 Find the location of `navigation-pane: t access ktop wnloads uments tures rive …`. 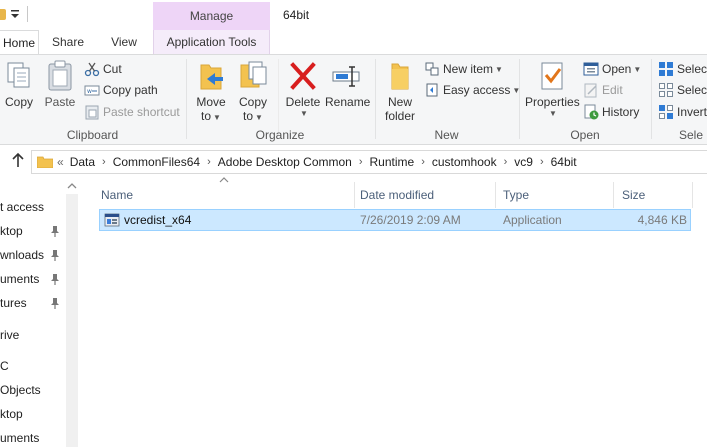

navigation-pane: t access ktop wnloads uments tures rive … is located at coordinates (40, 311).